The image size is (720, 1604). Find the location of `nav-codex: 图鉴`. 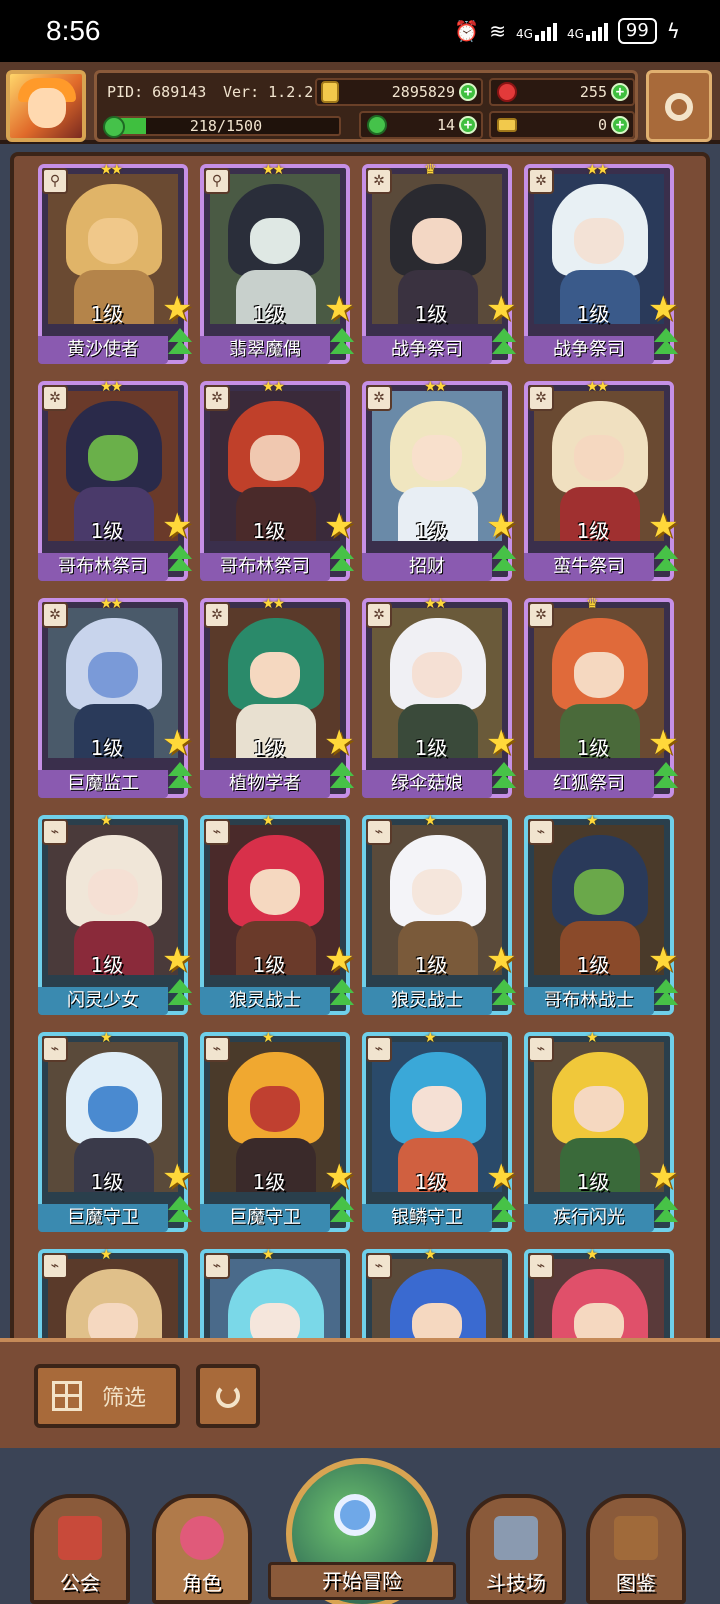

nav-codex: 图鉴 is located at coordinates (636, 1549).